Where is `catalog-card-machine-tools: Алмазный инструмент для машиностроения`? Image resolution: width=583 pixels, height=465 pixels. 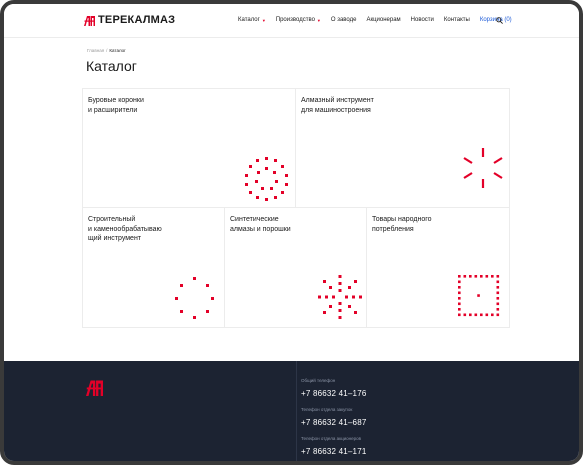 catalog-card-machine-tools: Алмазный инструмент для машиностроения is located at coordinates (402, 148).